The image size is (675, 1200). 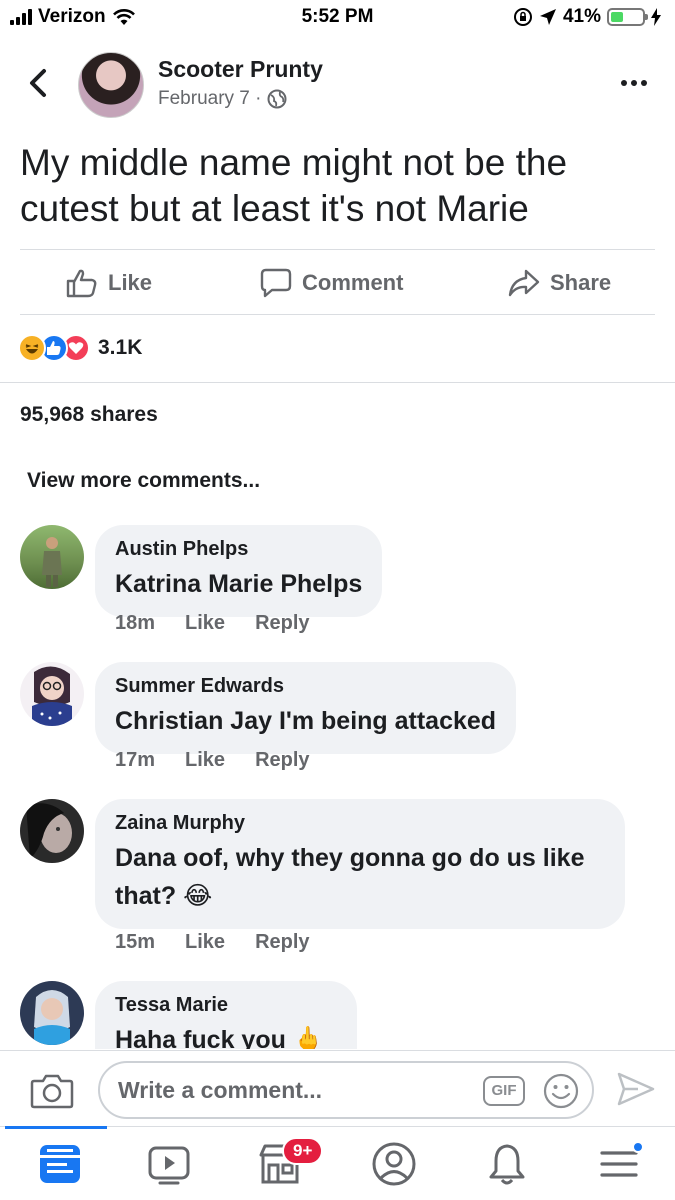 I want to click on menu-notification-dot, so click(x=638, y=1147).